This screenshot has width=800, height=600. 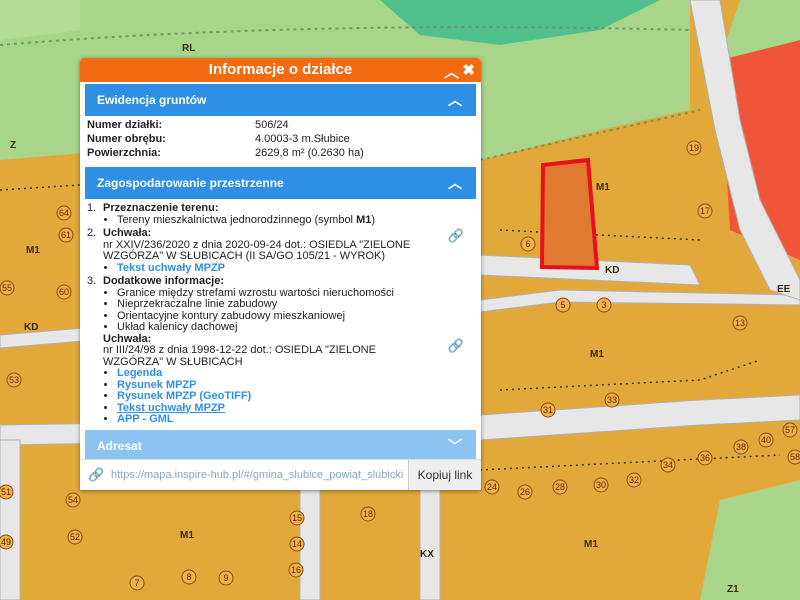 I want to click on detail-value: 4.0003-3 m.Słubice, so click(x=302, y=139).